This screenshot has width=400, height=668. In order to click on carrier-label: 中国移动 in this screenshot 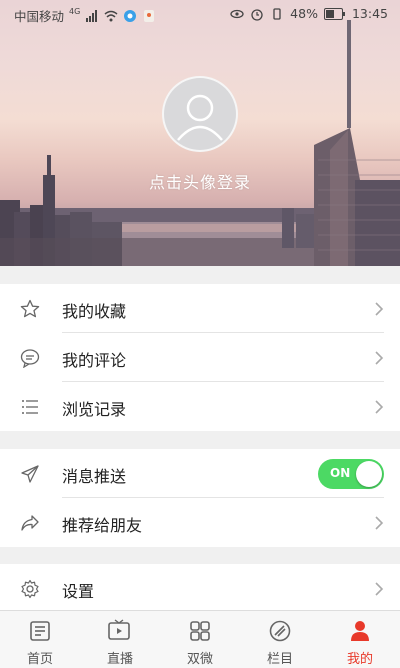, I will do `click(39, 16)`.